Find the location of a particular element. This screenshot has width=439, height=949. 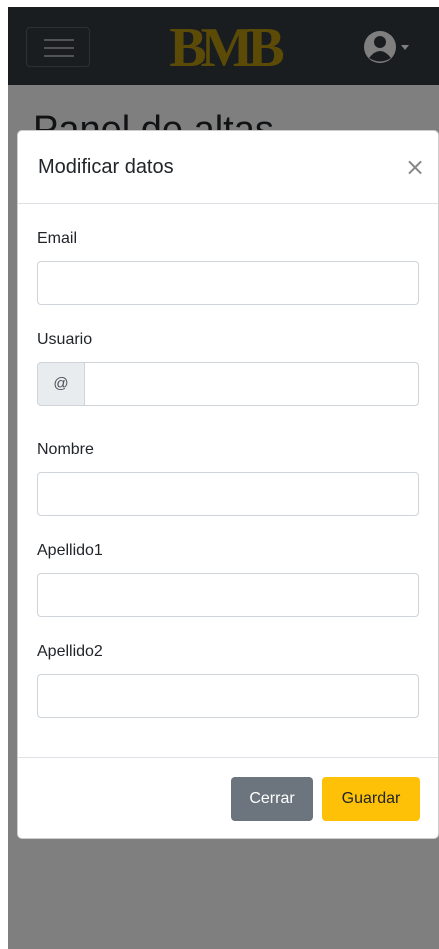

nombre-label: Nombre is located at coordinates (65, 449).